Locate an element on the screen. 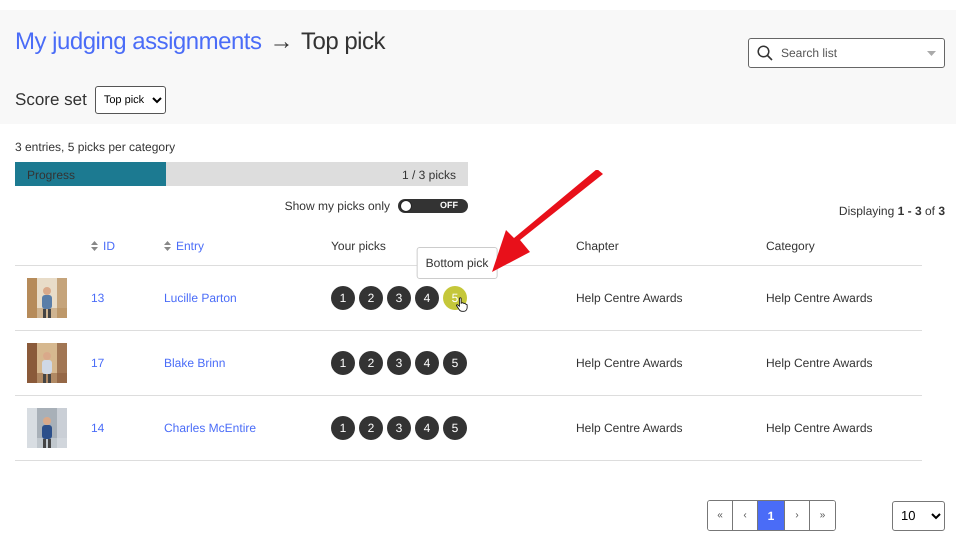 This screenshot has height=549, width=956. per-page-select: 10 is located at coordinates (918, 515).